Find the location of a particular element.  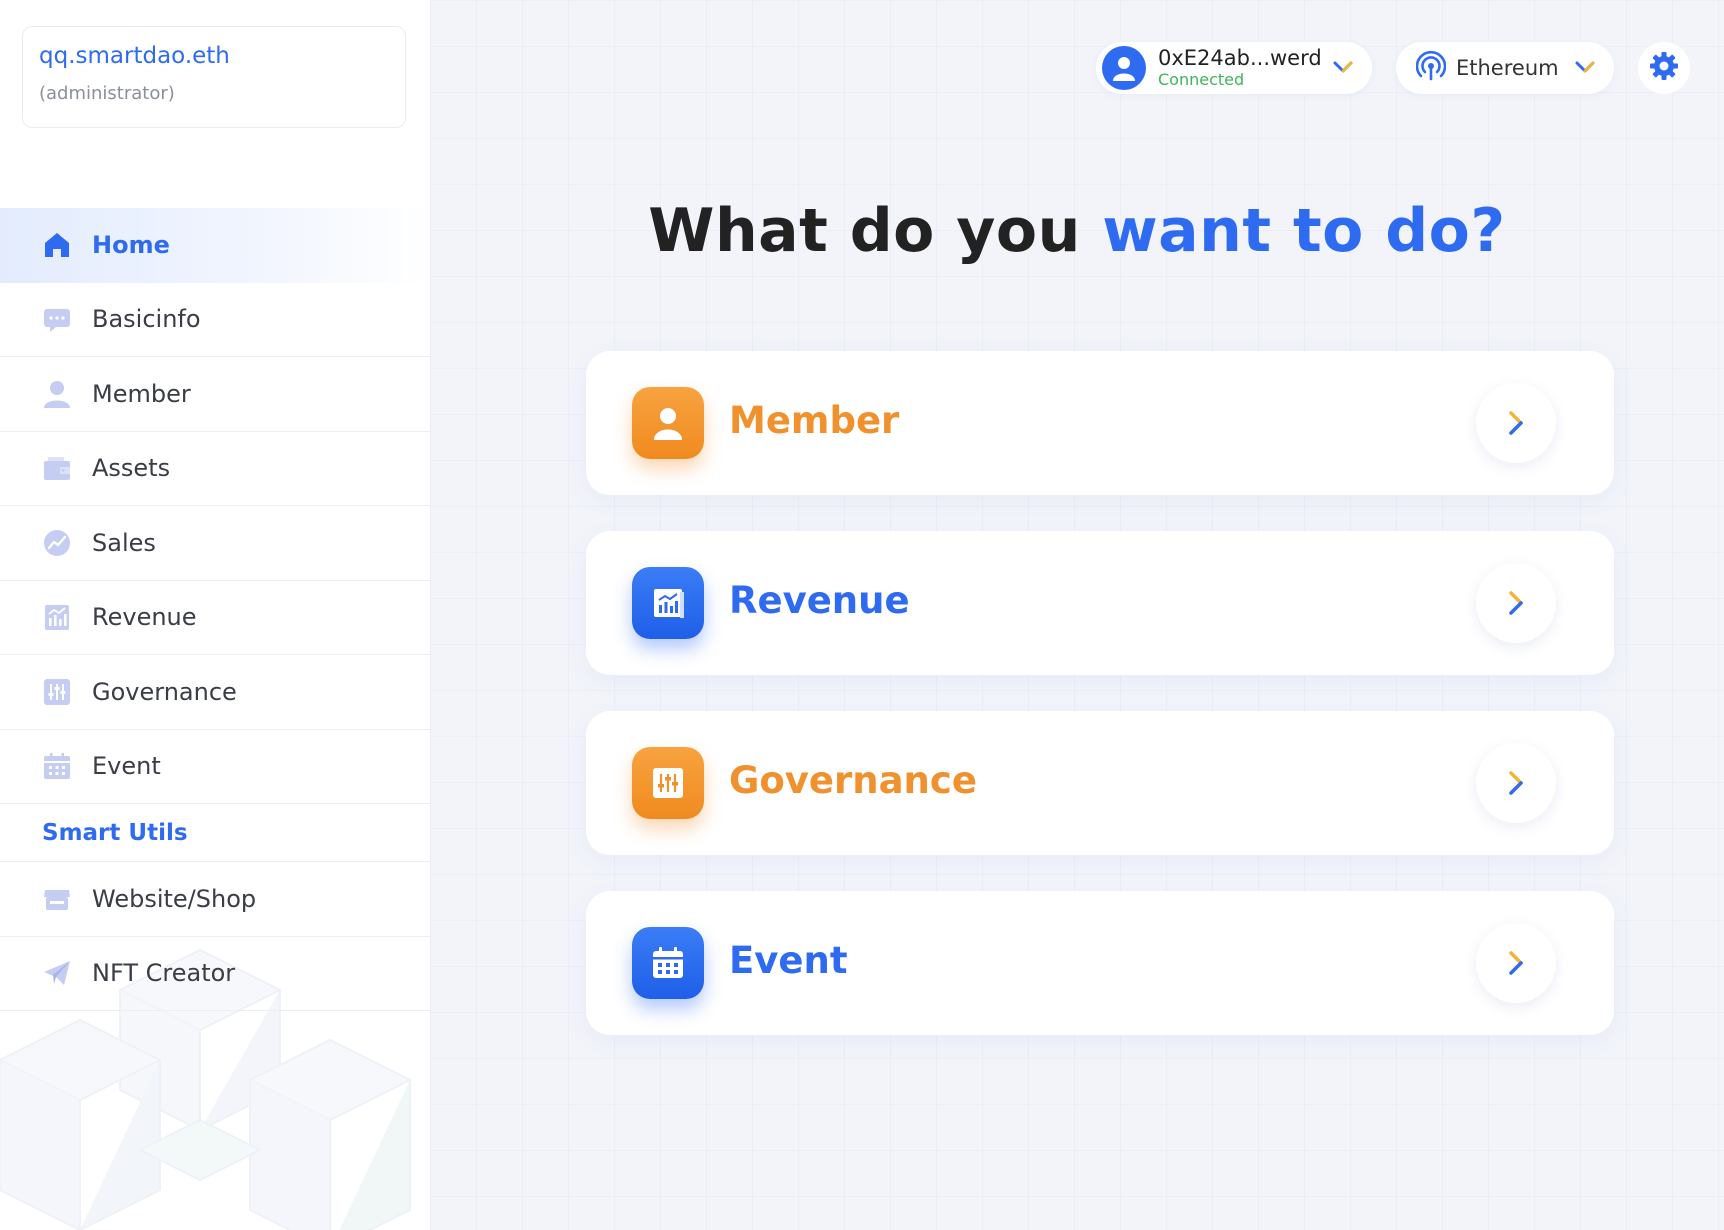

chat-icon is located at coordinates (57, 319).